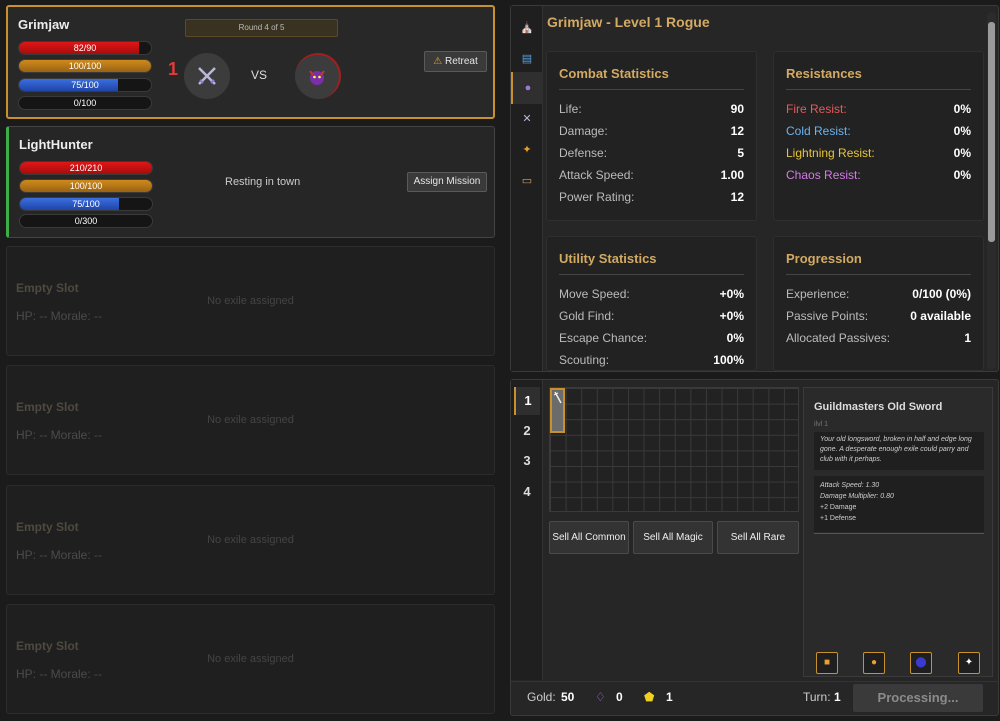 The height and width of the screenshot is (721, 1000). I want to click on experience-bar: 0/300, so click(86, 221).